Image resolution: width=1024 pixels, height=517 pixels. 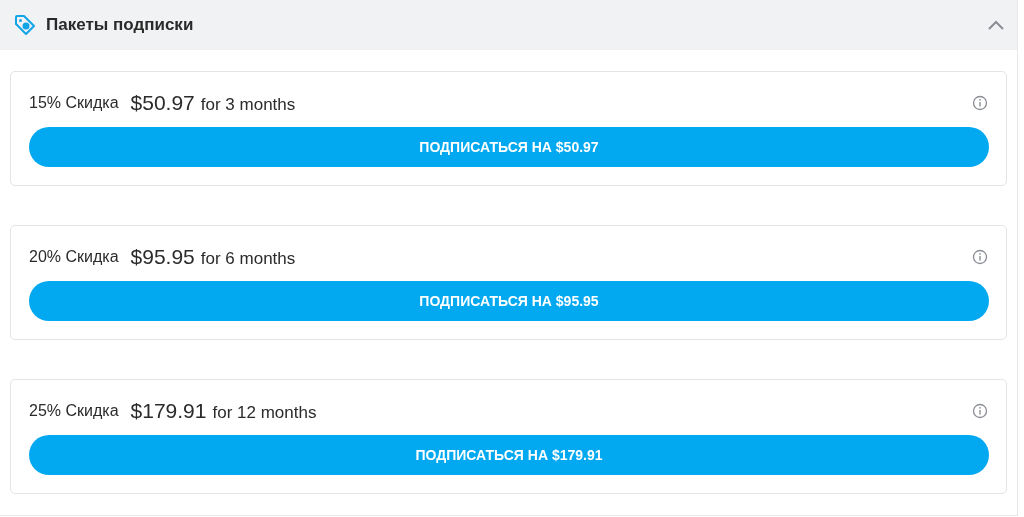 I want to click on section-title: Пакеты подписки, so click(x=120, y=25).